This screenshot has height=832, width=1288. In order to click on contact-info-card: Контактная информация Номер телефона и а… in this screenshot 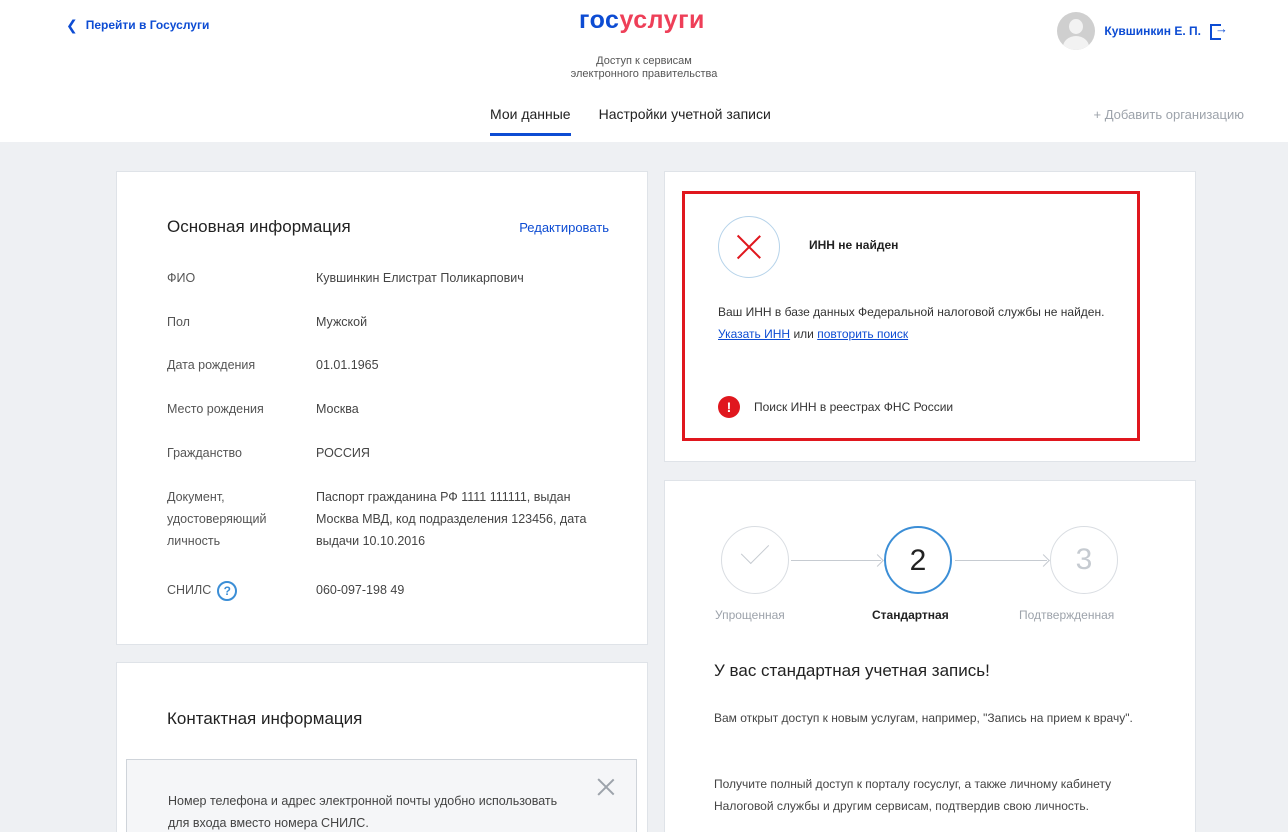, I will do `click(382, 747)`.